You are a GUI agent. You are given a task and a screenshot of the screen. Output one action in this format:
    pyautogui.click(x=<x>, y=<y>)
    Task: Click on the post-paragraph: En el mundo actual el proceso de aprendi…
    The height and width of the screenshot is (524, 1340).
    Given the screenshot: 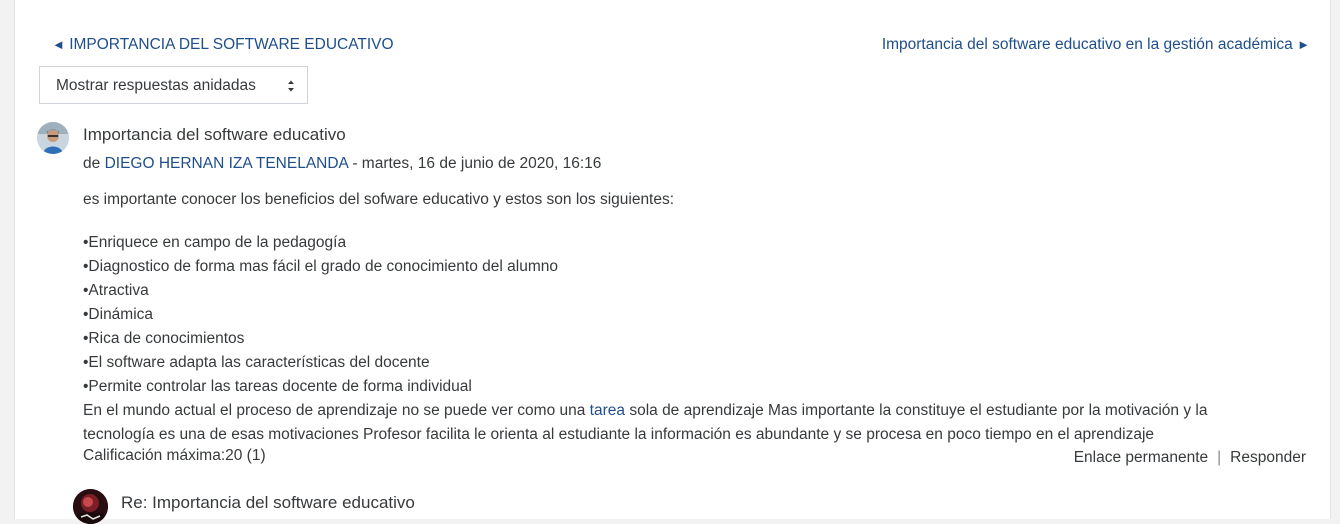 What is the action you would take?
    pyautogui.click(x=678, y=423)
    